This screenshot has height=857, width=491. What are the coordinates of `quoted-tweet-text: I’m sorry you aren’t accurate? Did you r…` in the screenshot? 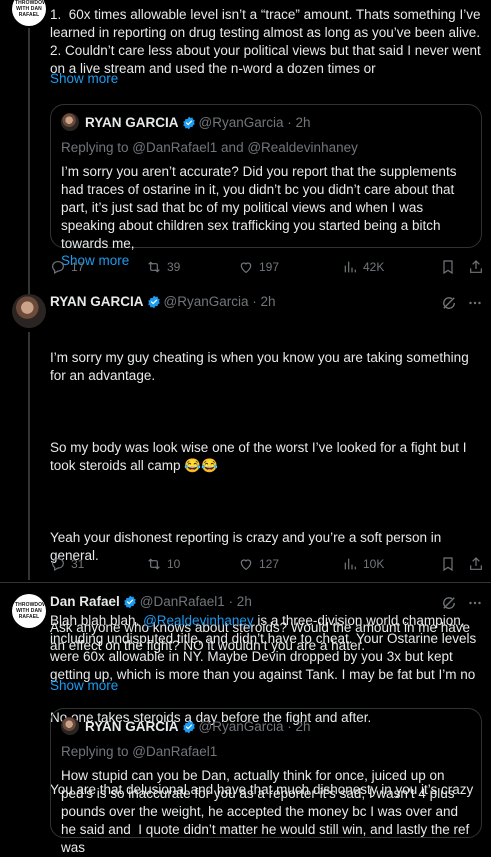 It's located at (261, 207).